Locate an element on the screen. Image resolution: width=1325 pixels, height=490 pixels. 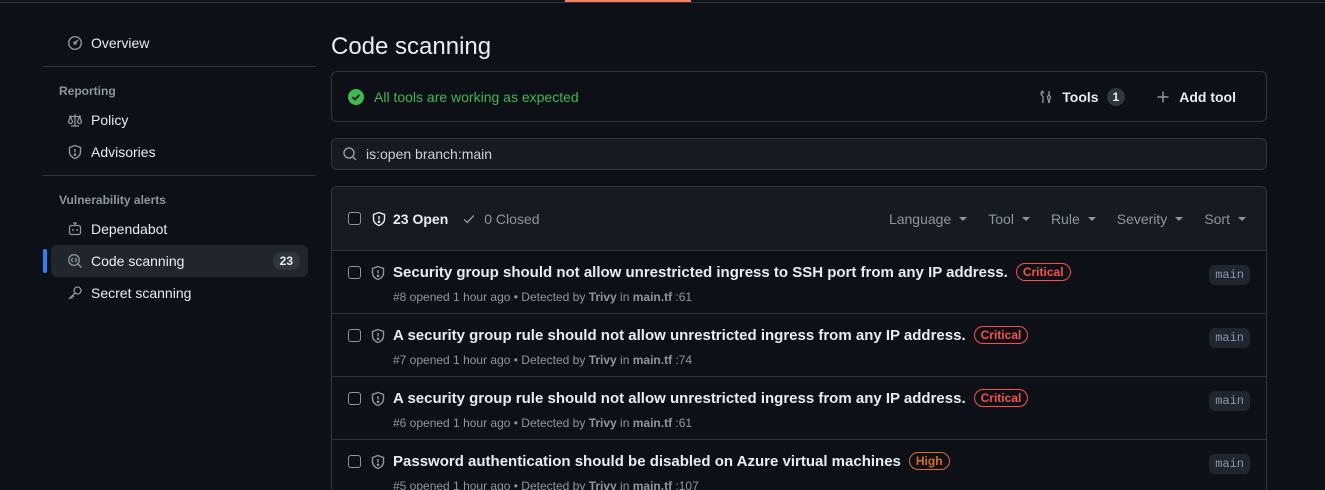
line-number: :107 is located at coordinates (685, 484).